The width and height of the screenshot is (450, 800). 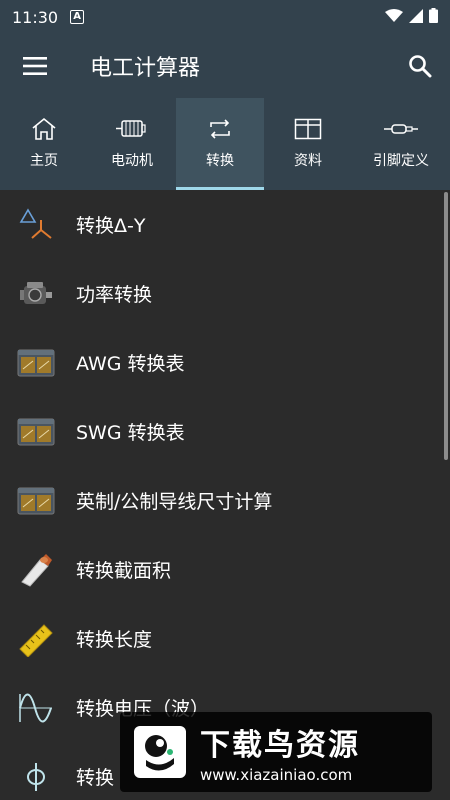 I want to click on signal-icon, so click(x=416, y=17).